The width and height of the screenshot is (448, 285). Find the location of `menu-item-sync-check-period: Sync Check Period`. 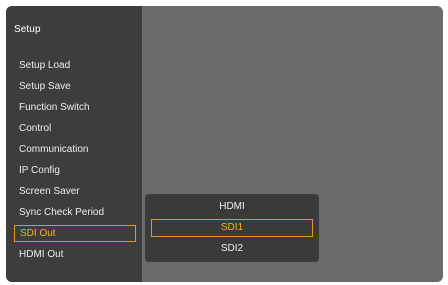

menu-item-sync-check-period: Sync Check Period is located at coordinates (75, 212).